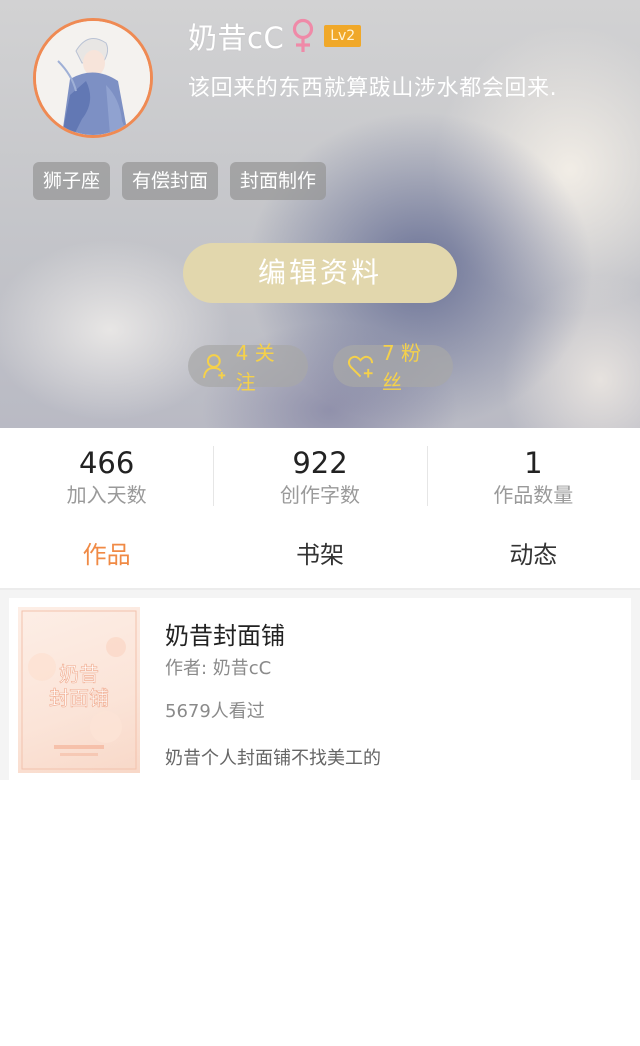  What do you see at coordinates (215, 711) in the screenshot?
I see `work-views: 5679人看过` at bounding box center [215, 711].